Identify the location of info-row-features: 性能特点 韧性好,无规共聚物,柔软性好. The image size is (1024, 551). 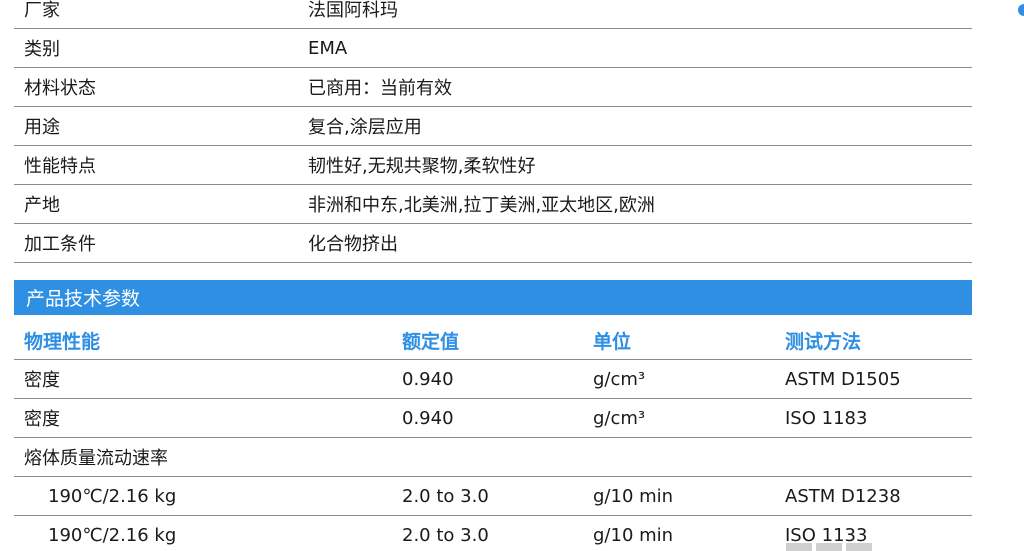
(493, 165).